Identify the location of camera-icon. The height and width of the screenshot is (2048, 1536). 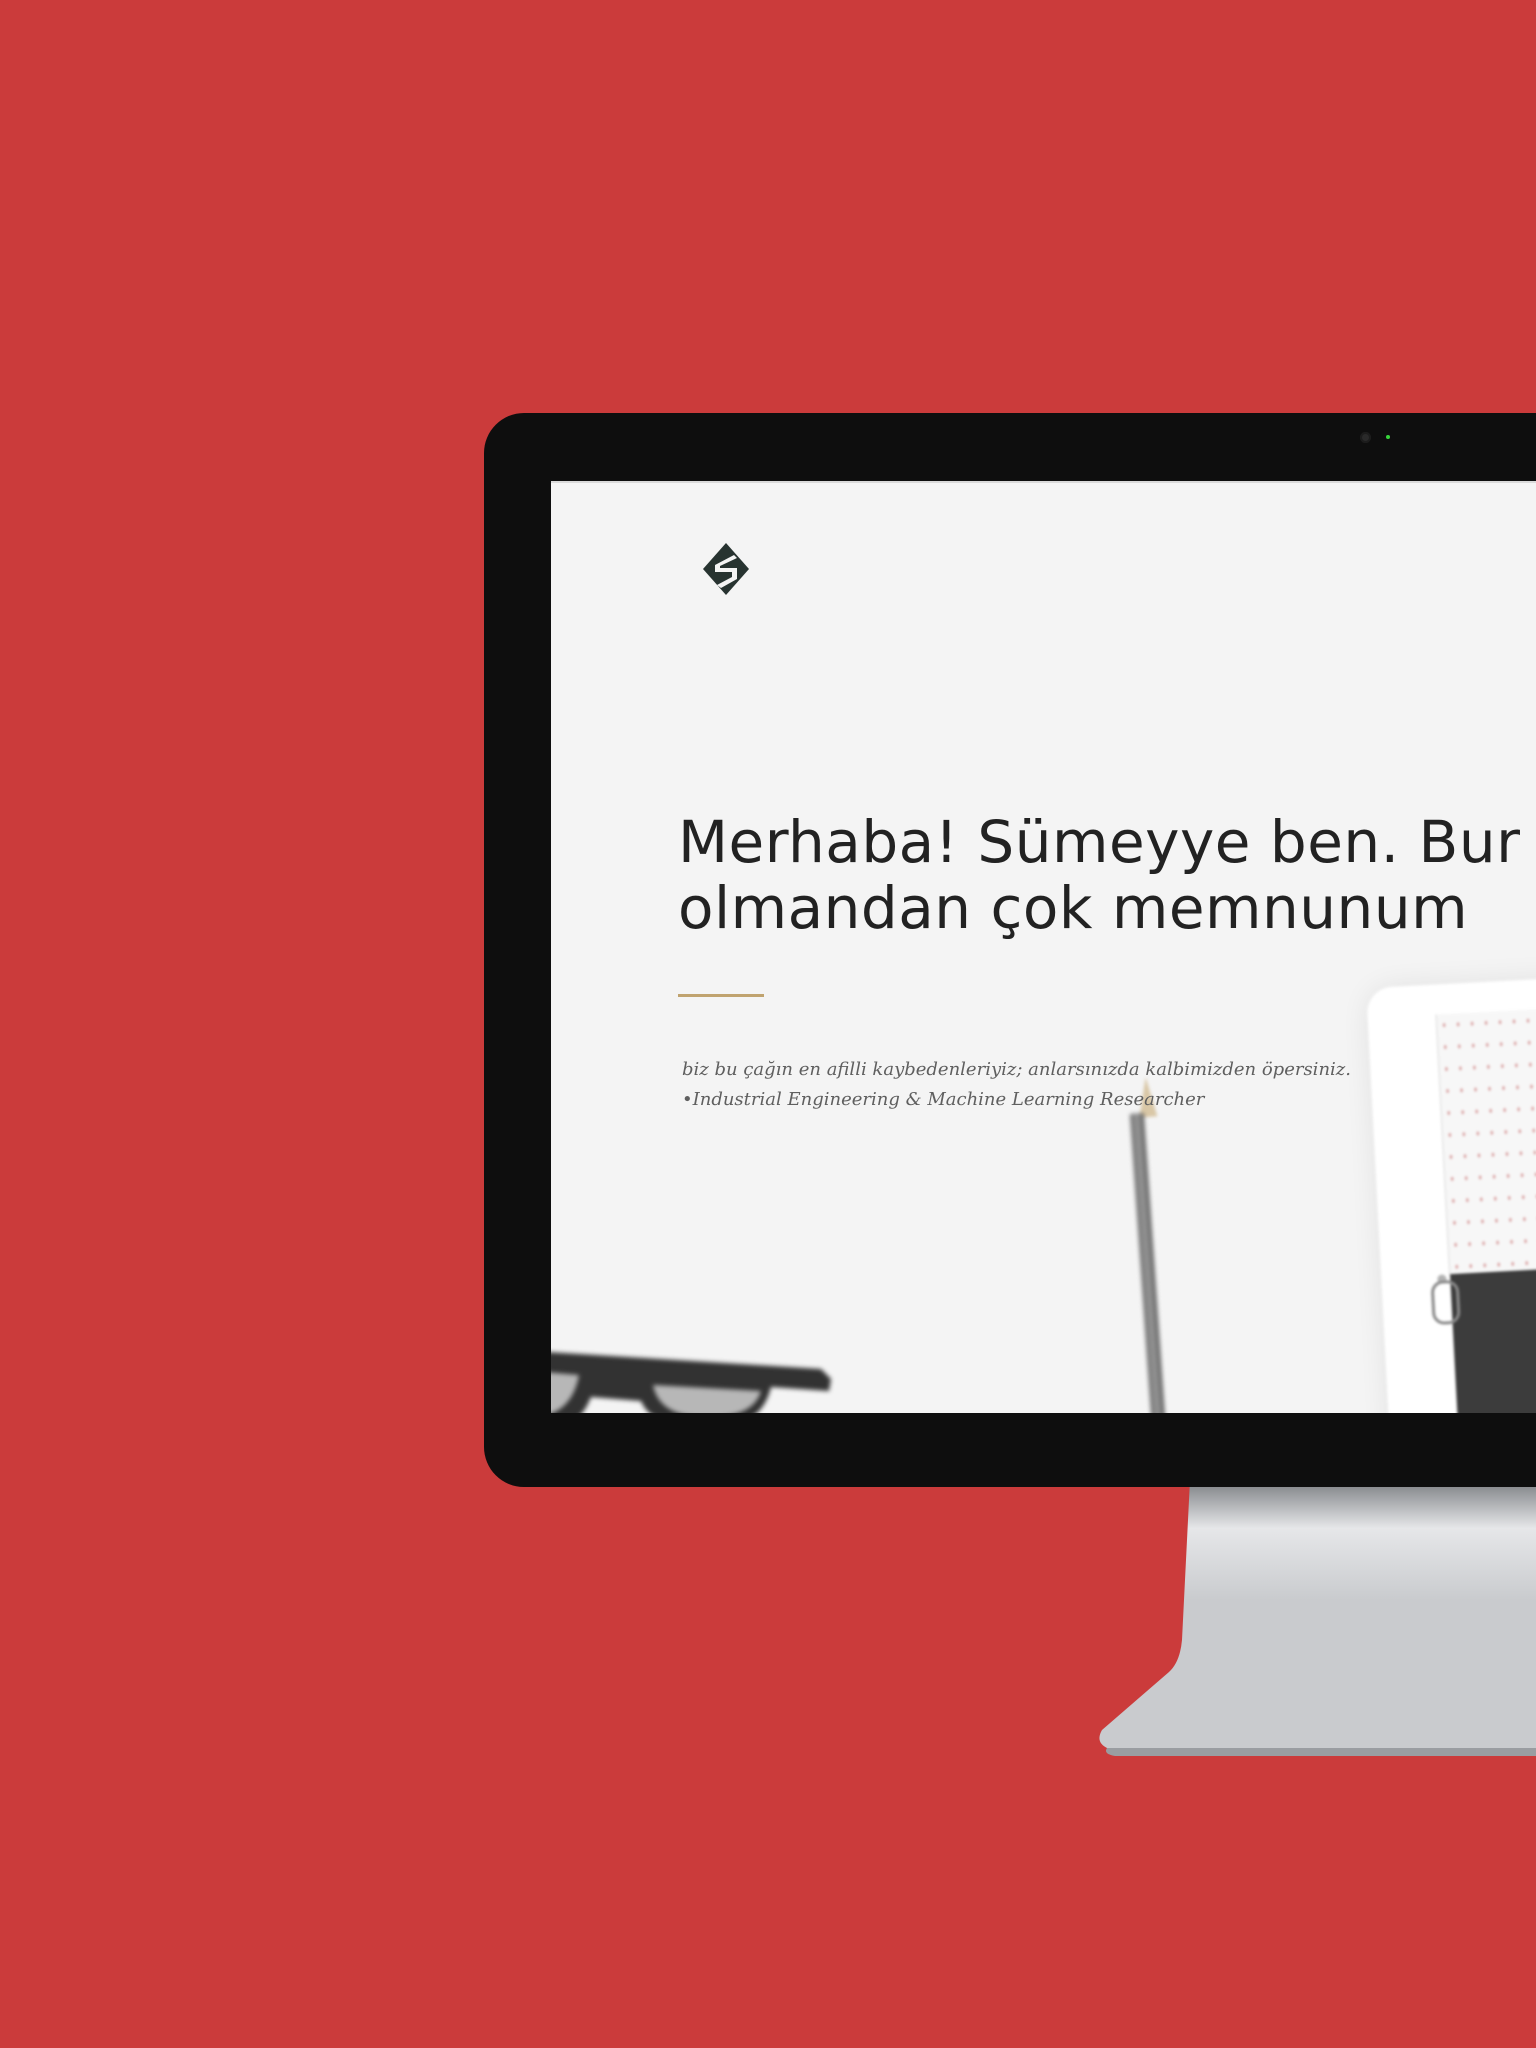
(1365, 437).